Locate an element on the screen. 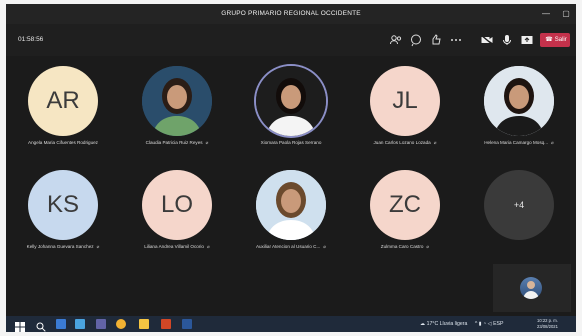 Image resolution: width=582 pixels, height=336 pixels. participant-tile: LO Liliana Andrea Villamil Ocorio ⌀ is located at coordinates (177, 210).